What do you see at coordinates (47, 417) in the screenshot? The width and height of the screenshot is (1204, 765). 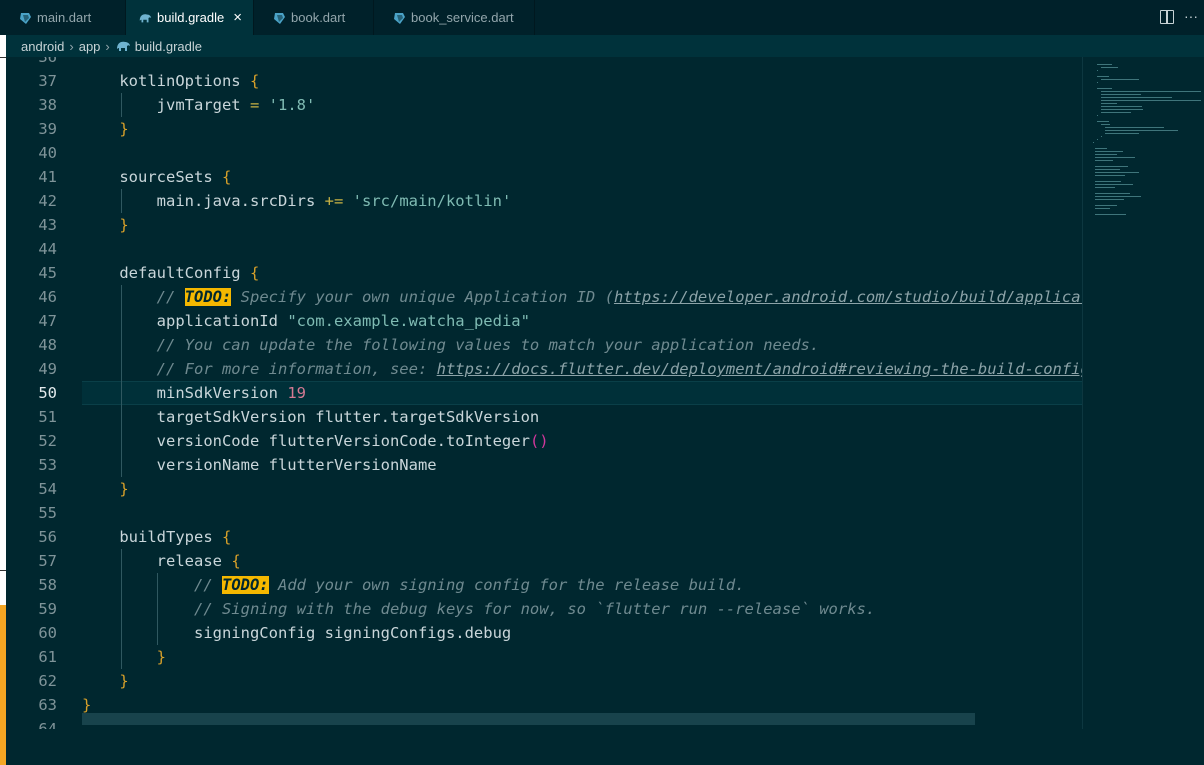 I see `line-number: 51` at bounding box center [47, 417].